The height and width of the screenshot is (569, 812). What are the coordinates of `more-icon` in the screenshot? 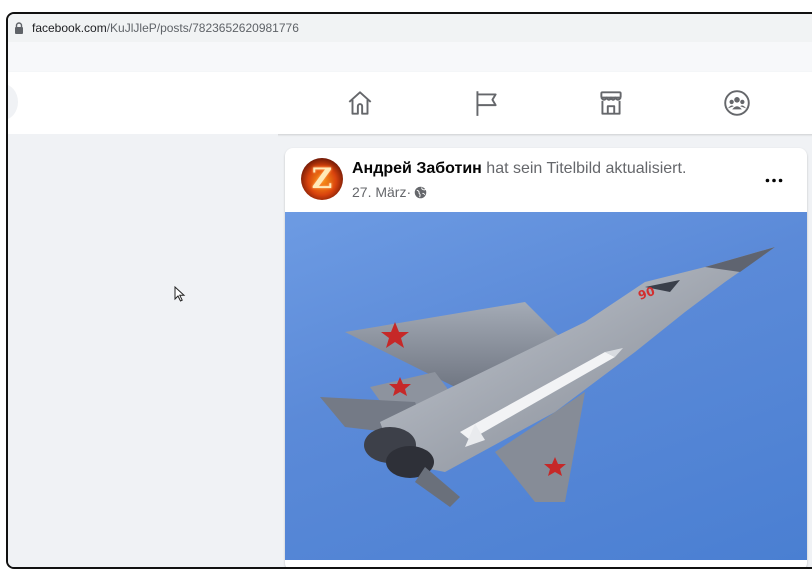 It's located at (774, 180).